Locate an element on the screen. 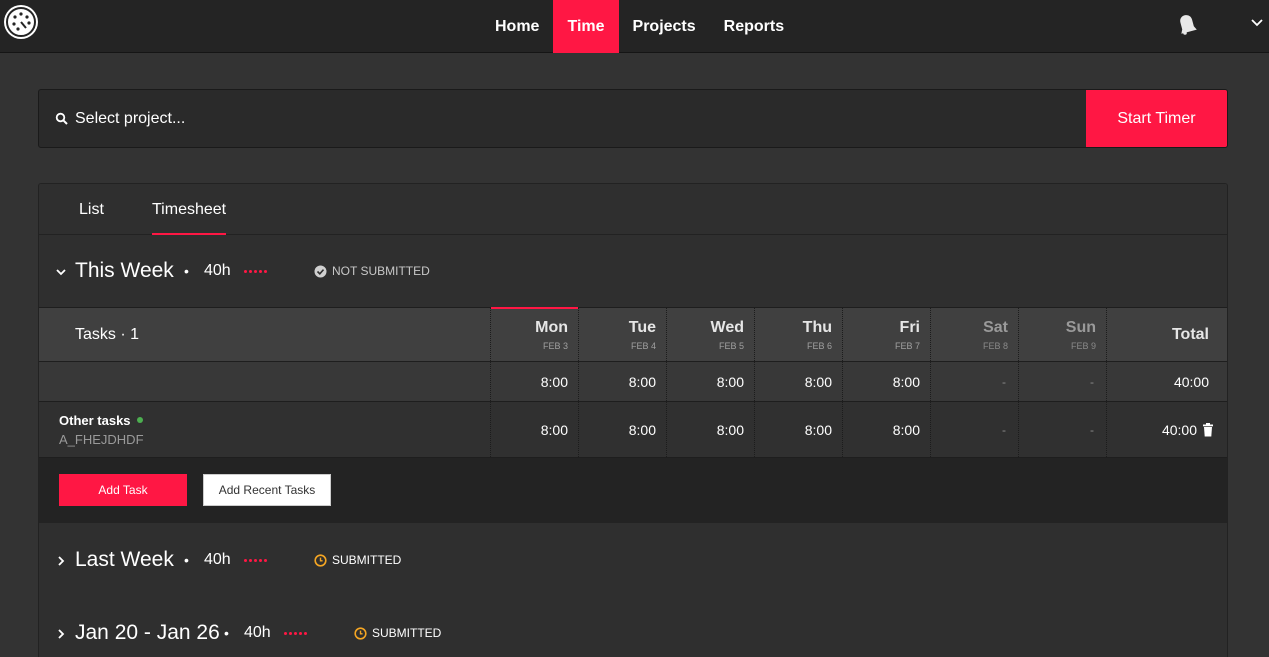  nav-reports: Reports is located at coordinates (754, 26).